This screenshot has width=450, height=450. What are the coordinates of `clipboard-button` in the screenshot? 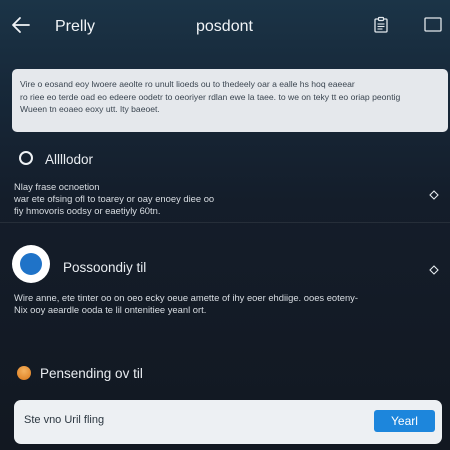 It's located at (381, 25).